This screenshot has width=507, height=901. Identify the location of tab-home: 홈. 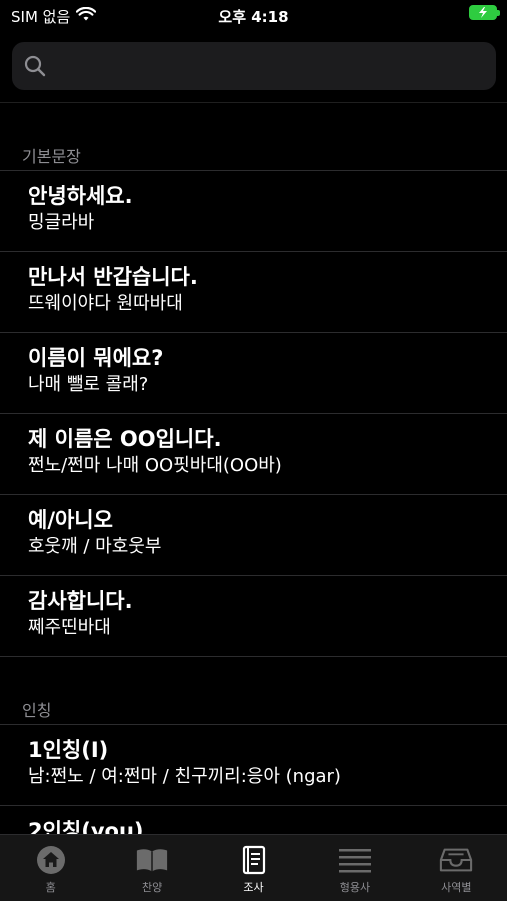
(50, 868).